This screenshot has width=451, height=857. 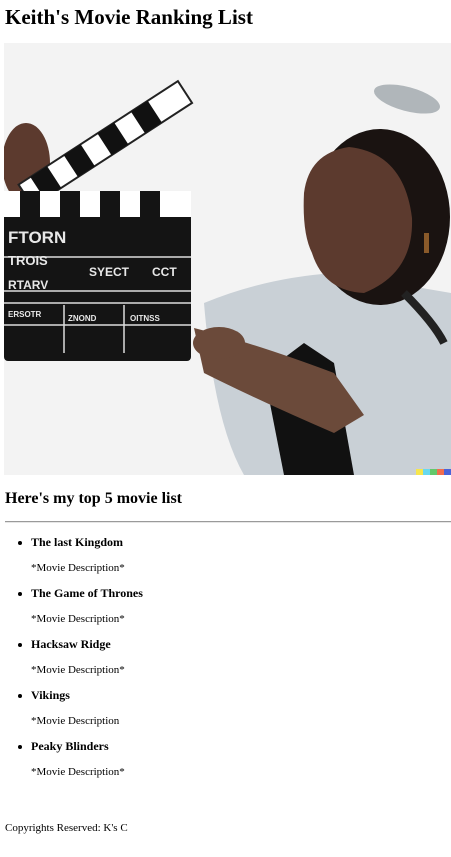 What do you see at coordinates (225, 559) in the screenshot?
I see `list-item: The last Kingdom *Movie Description*` at bounding box center [225, 559].